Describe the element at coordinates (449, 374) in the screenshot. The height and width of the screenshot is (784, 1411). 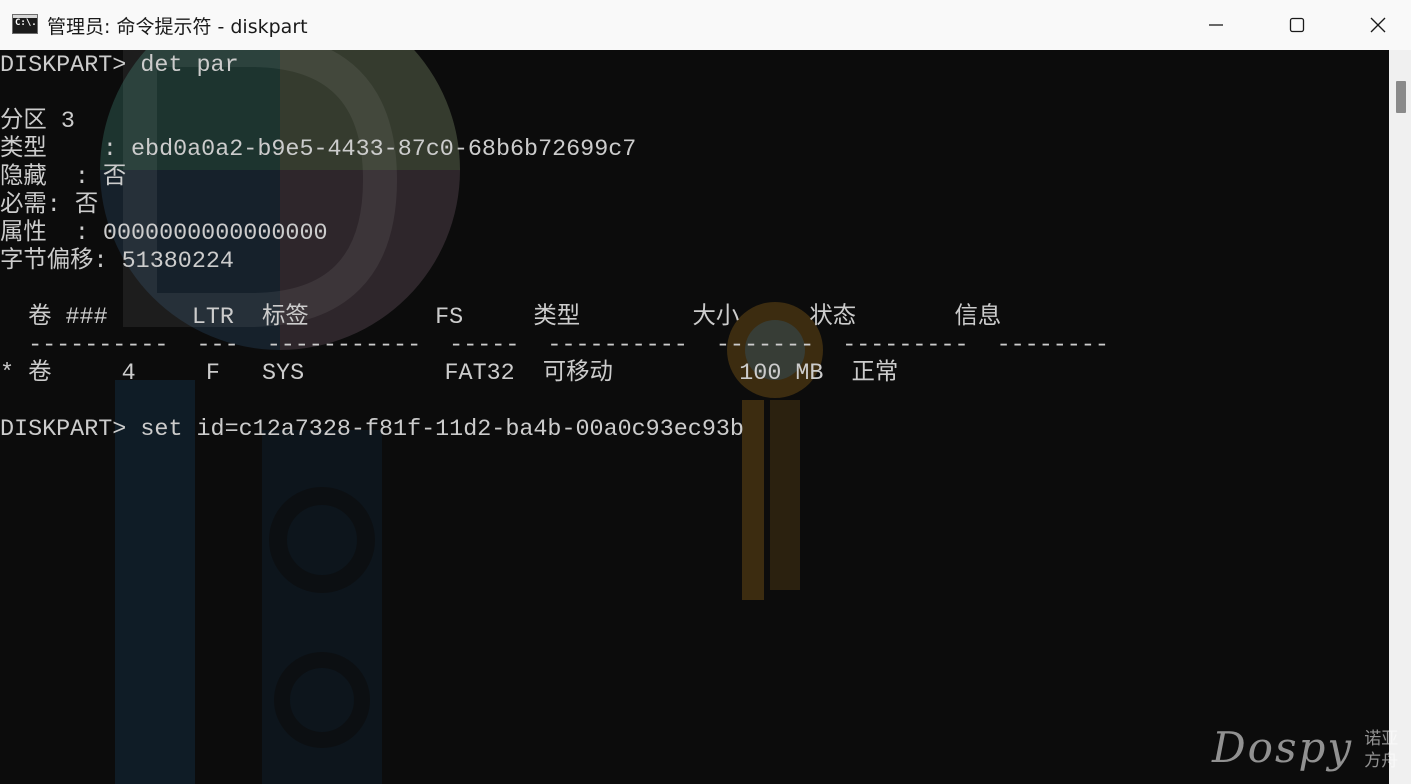
I see `volume-table-row: * 卷 4 F SYS FAT32 可移动 100 MB 正常` at that location.